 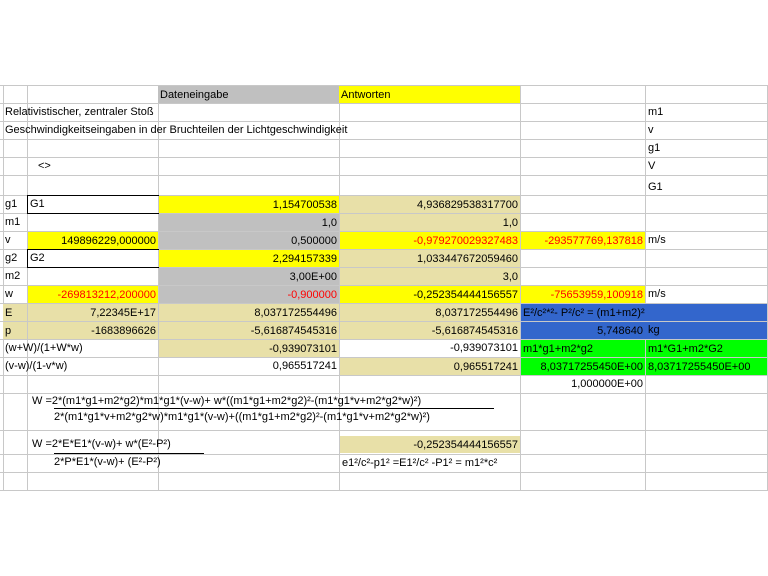 I want to click on side-label-m1: m1, so click(x=656, y=112).